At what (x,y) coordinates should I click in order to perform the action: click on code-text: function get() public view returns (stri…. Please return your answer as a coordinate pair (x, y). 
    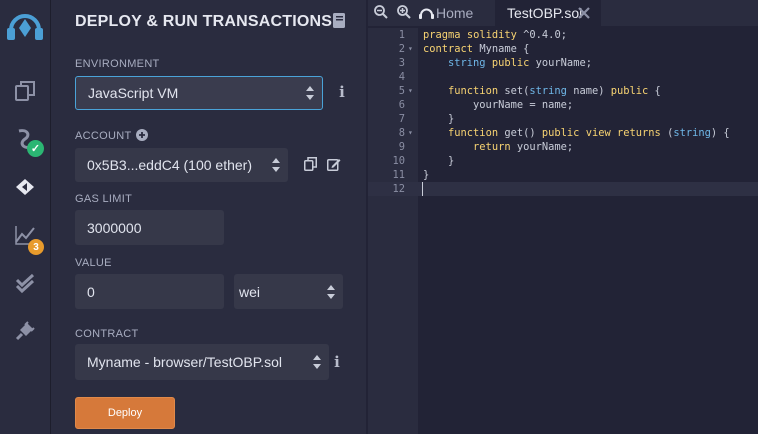
    Looking at the image, I should click on (589, 133).